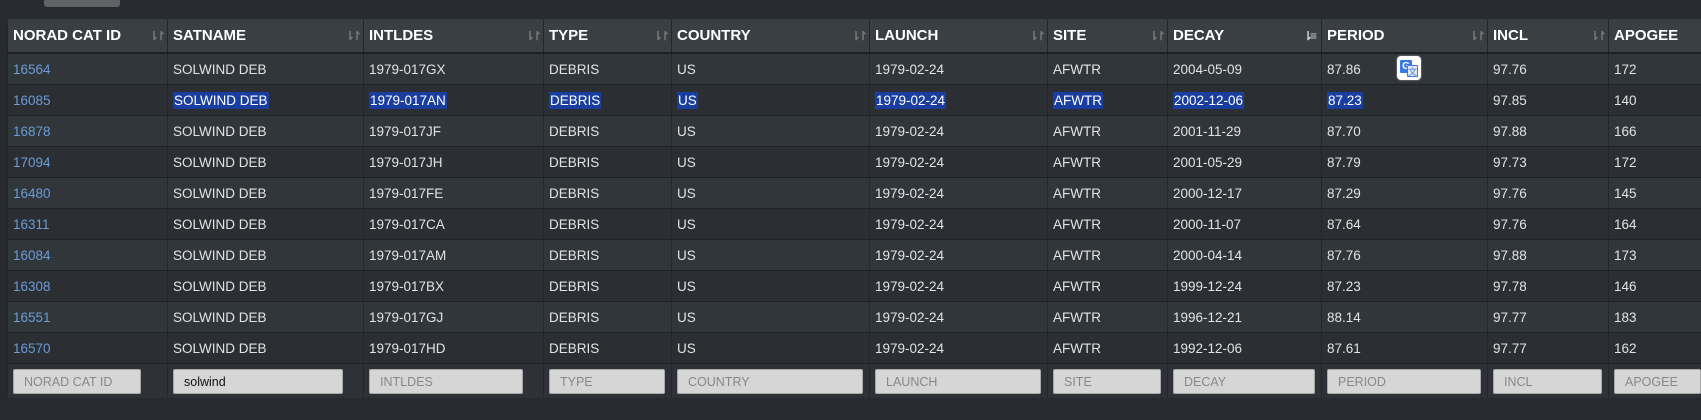  What do you see at coordinates (32, 162) in the screenshot?
I see `norad-id-link: 17094` at bounding box center [32, 162].